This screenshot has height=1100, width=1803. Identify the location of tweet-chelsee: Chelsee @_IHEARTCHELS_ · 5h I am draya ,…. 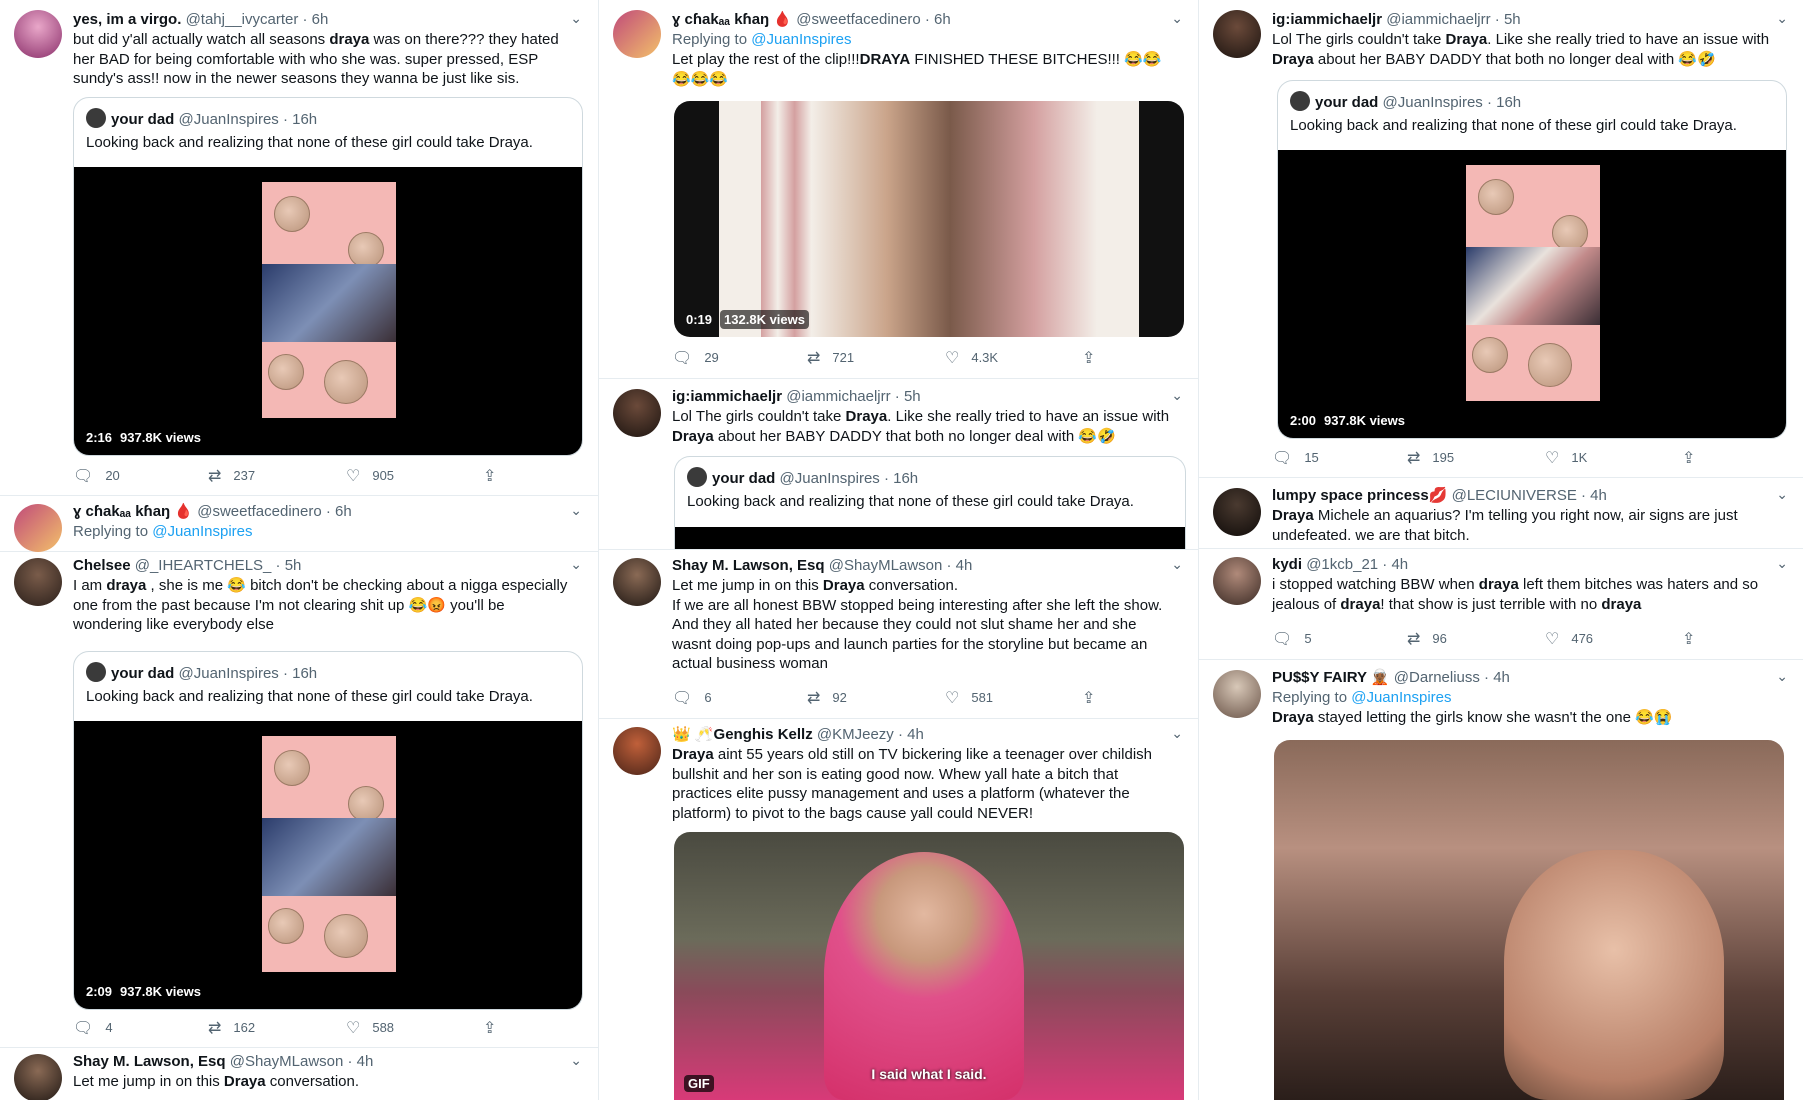
(299, 800).